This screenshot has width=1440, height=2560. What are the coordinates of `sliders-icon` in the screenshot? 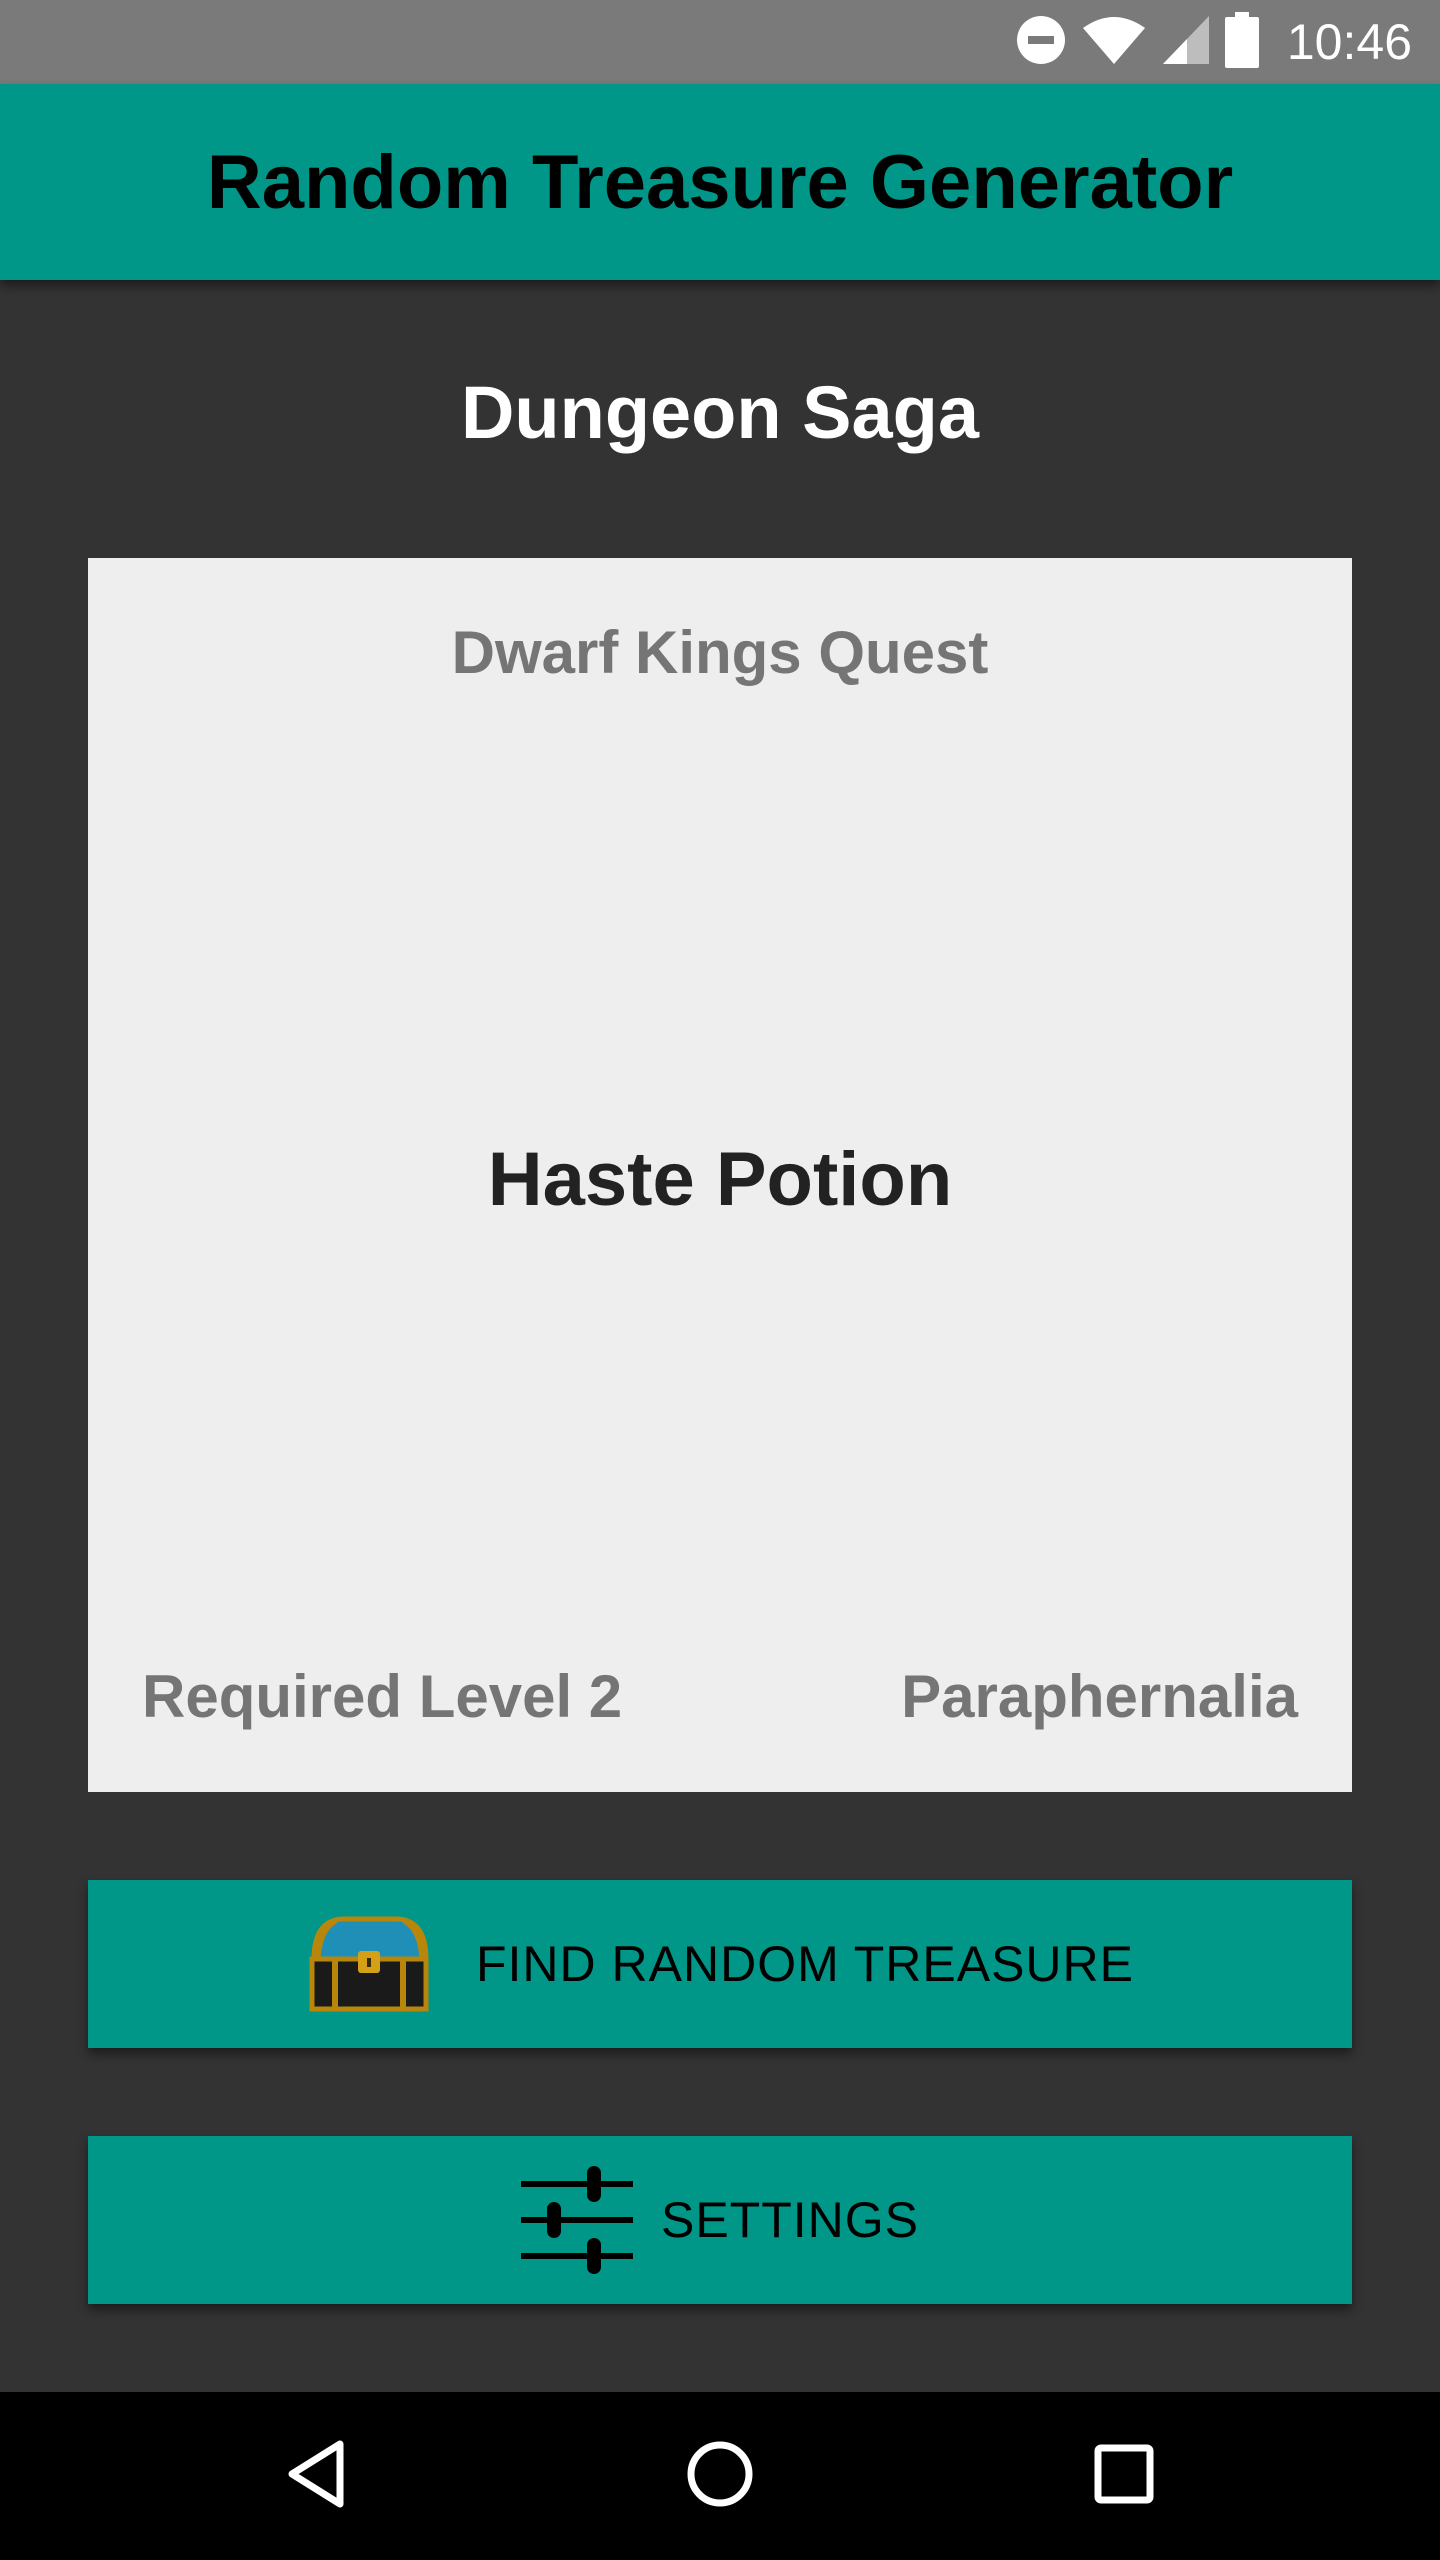 It's located at (576, 2220).